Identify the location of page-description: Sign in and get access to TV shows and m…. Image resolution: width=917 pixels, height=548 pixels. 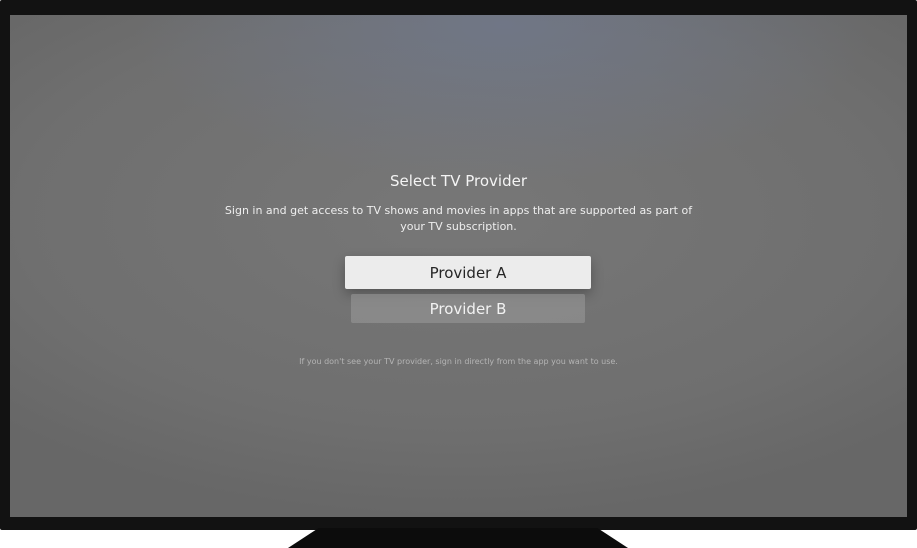
(458, 218).